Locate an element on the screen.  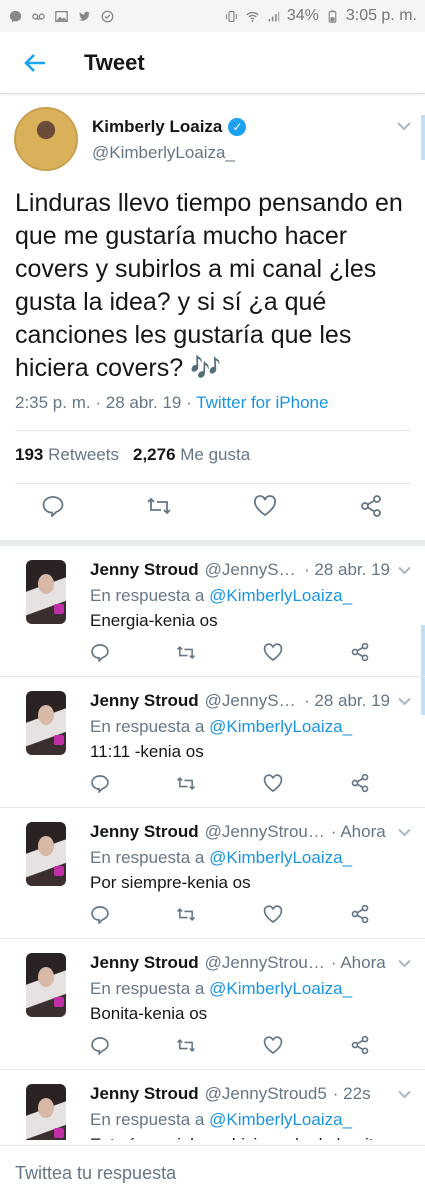
tweet-actions is located at coordinates (212, 508).